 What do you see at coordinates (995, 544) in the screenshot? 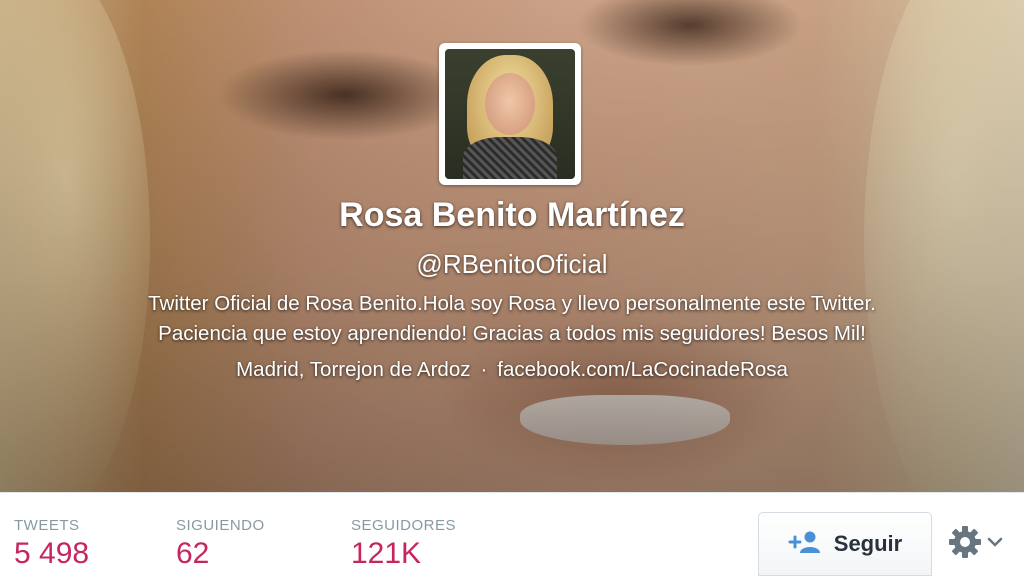
I see `chevron-down-icon` at bounding box center [995, 544].